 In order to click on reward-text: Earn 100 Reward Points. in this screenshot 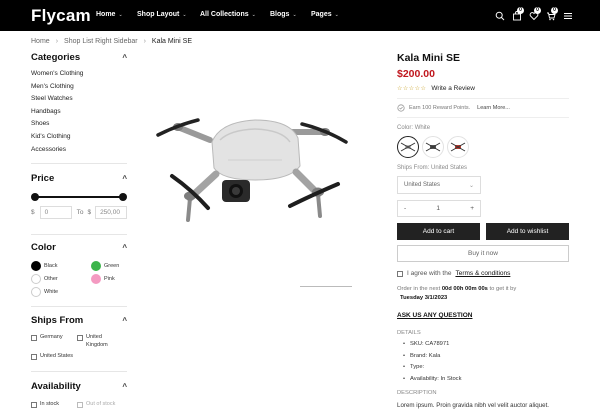, I will do `click(440, 108)`.